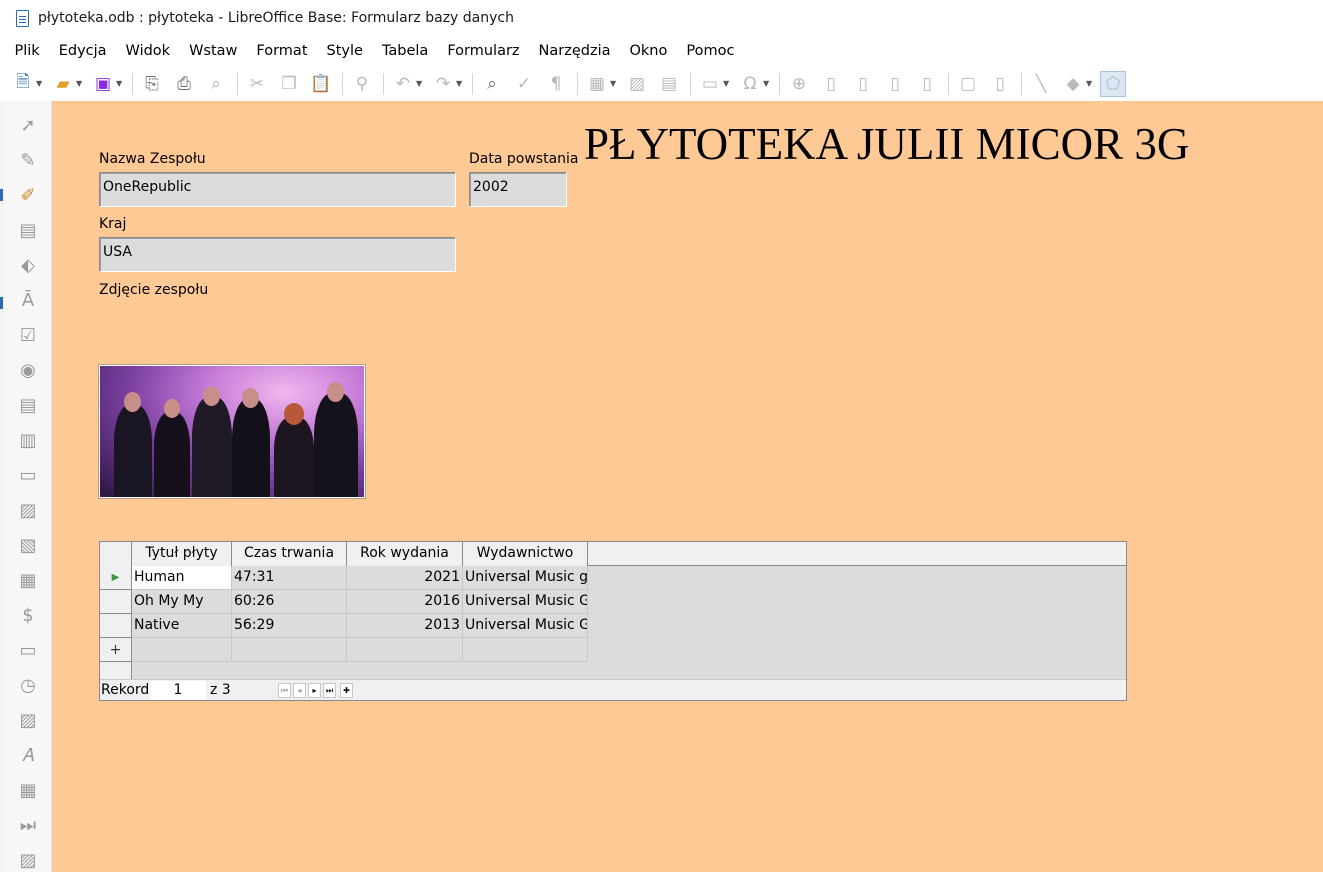 The height and width of the screenshot is (872, 1323). Describe the element at coordinates (314, 690) in the screenshot. I see `next-record-icon: ▸` at that location.